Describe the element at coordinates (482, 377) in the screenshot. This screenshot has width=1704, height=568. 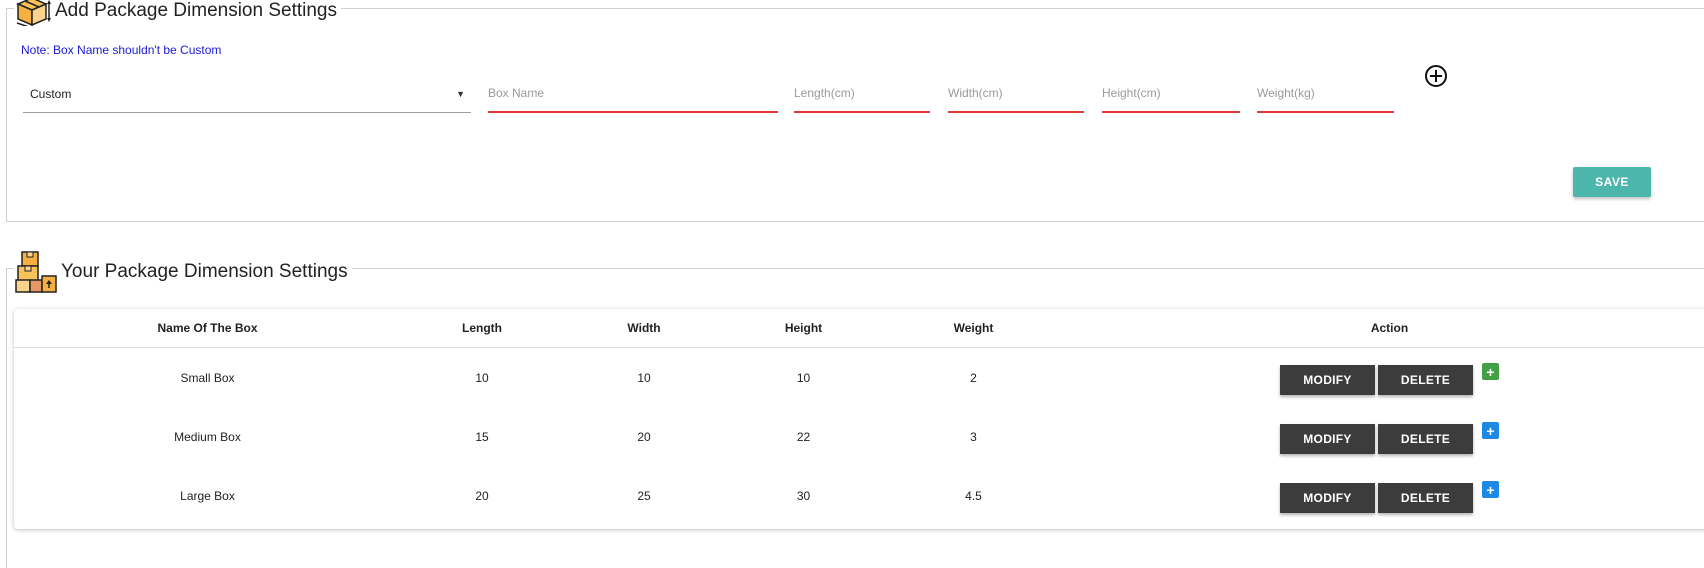
I see `cell-length: 10` at that location.